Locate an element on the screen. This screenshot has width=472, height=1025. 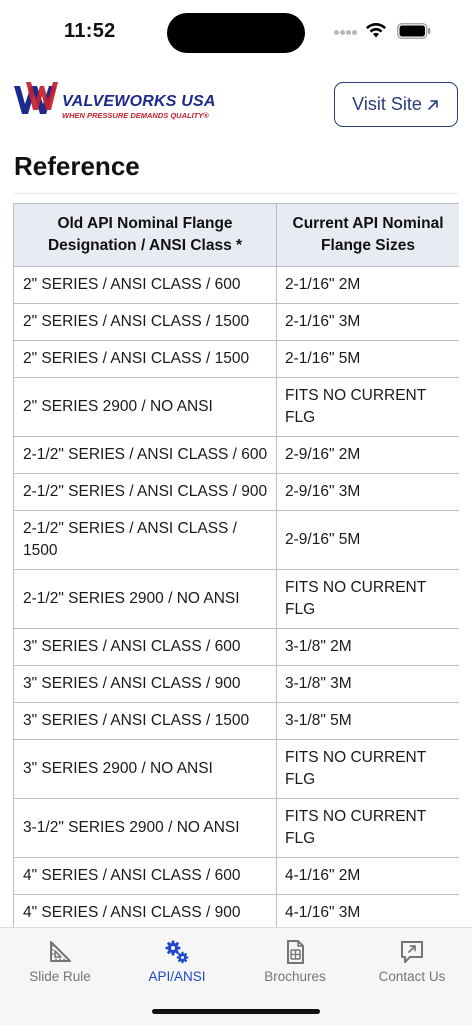
old-designation-cell: 3" SERIES 2900 / NO ANSI is located at coordinates (145, 769).